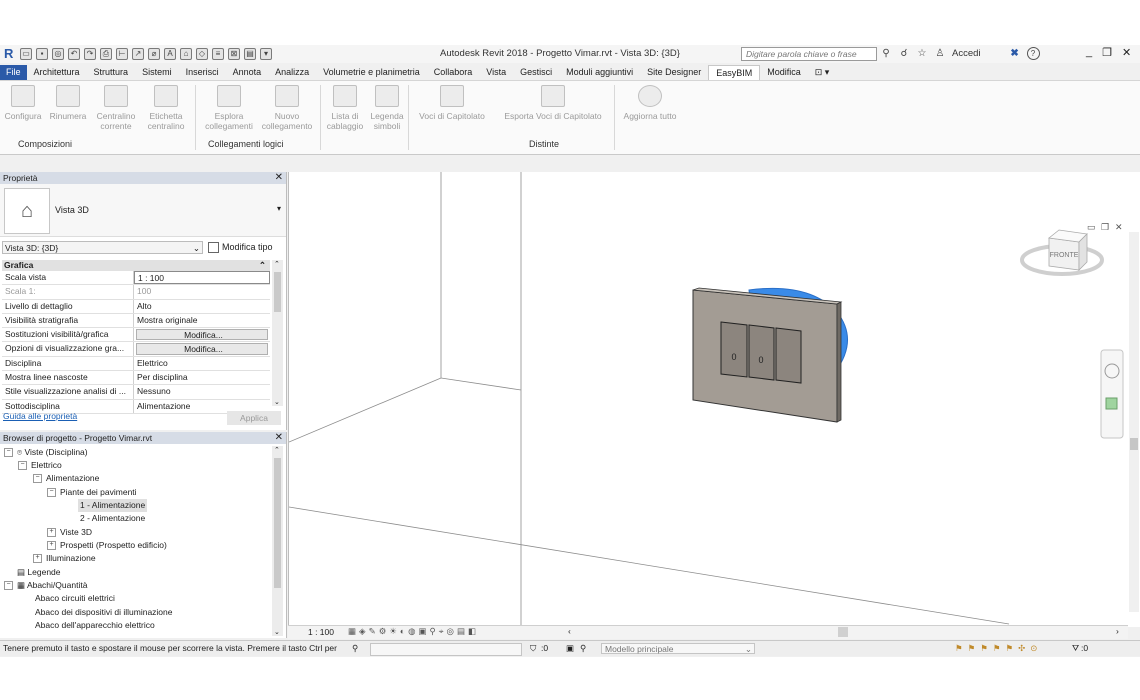 Image resolution: width=1140 pixels, height=700 pixels. Describe the element at coordinates (453, 72) in the screenshot. I see `tab-collabora: Collabora` at that location.